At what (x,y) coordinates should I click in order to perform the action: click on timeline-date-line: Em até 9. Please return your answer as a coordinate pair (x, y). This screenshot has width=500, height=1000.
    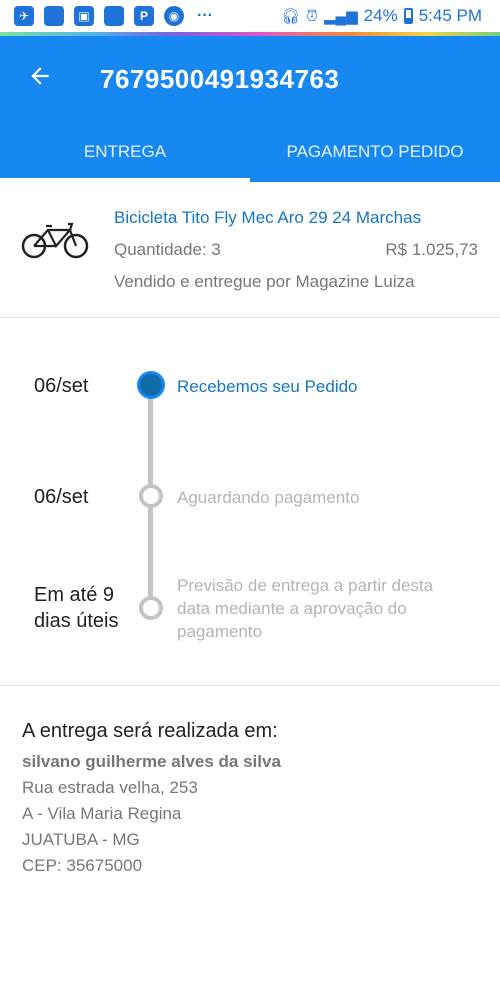
    Looking at the image, I should click on (74, 595).